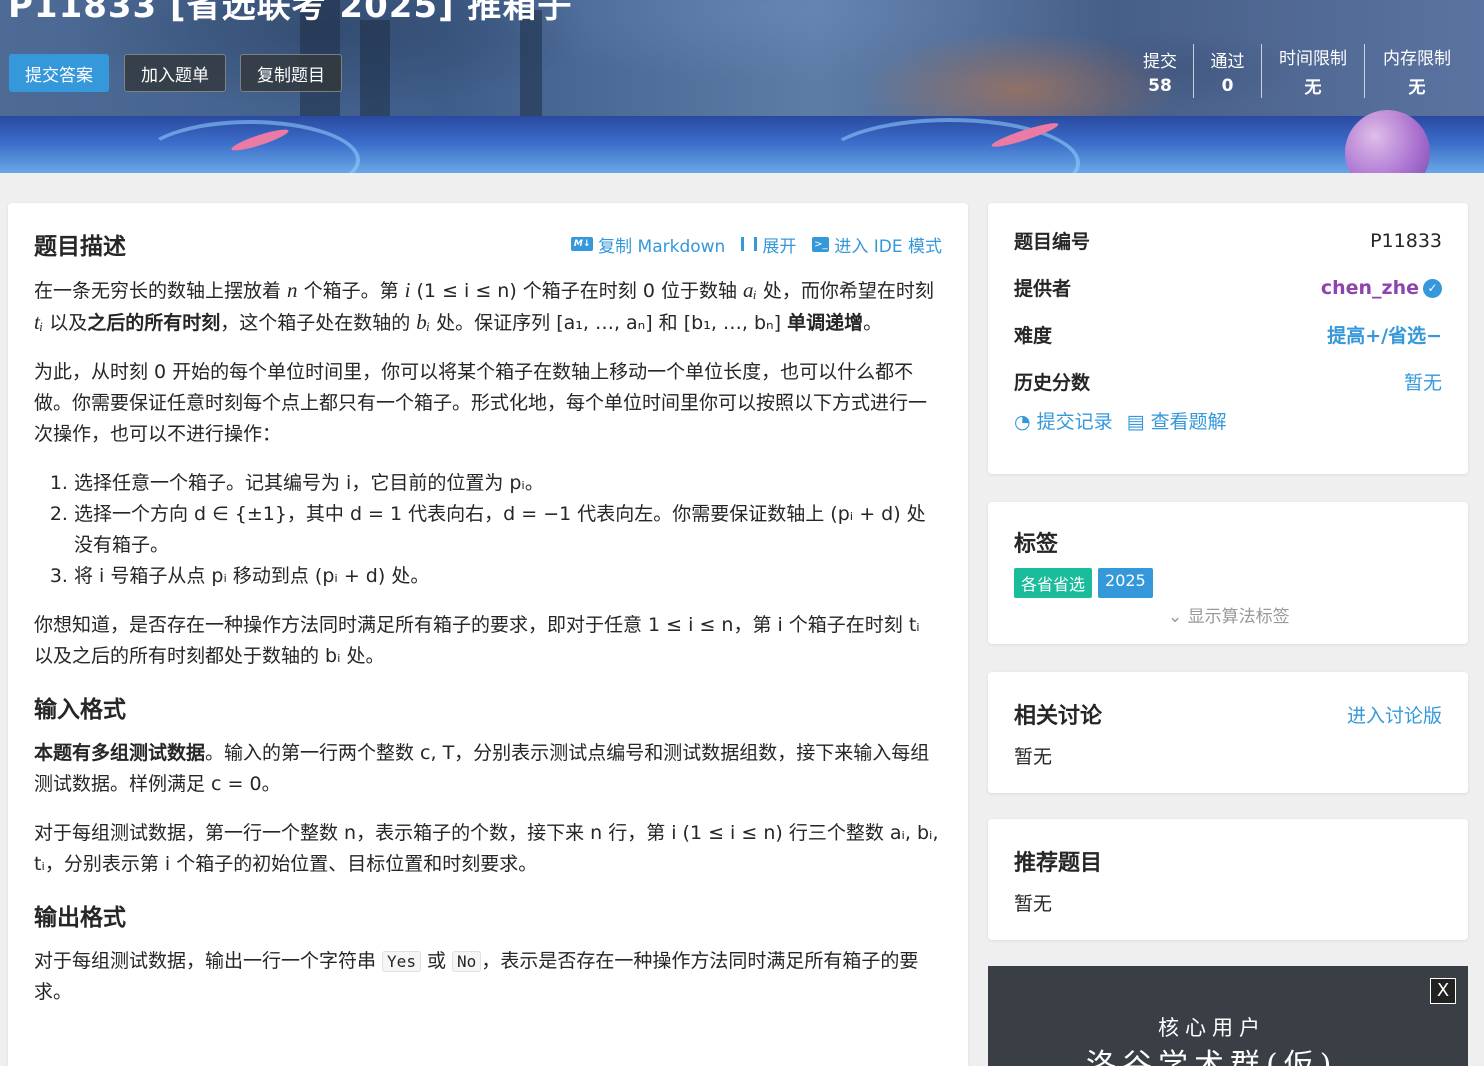 Image resolution: width=1484 pixels, height=1066 pixels. I want to click on inline-code: No, so click(467, 961).